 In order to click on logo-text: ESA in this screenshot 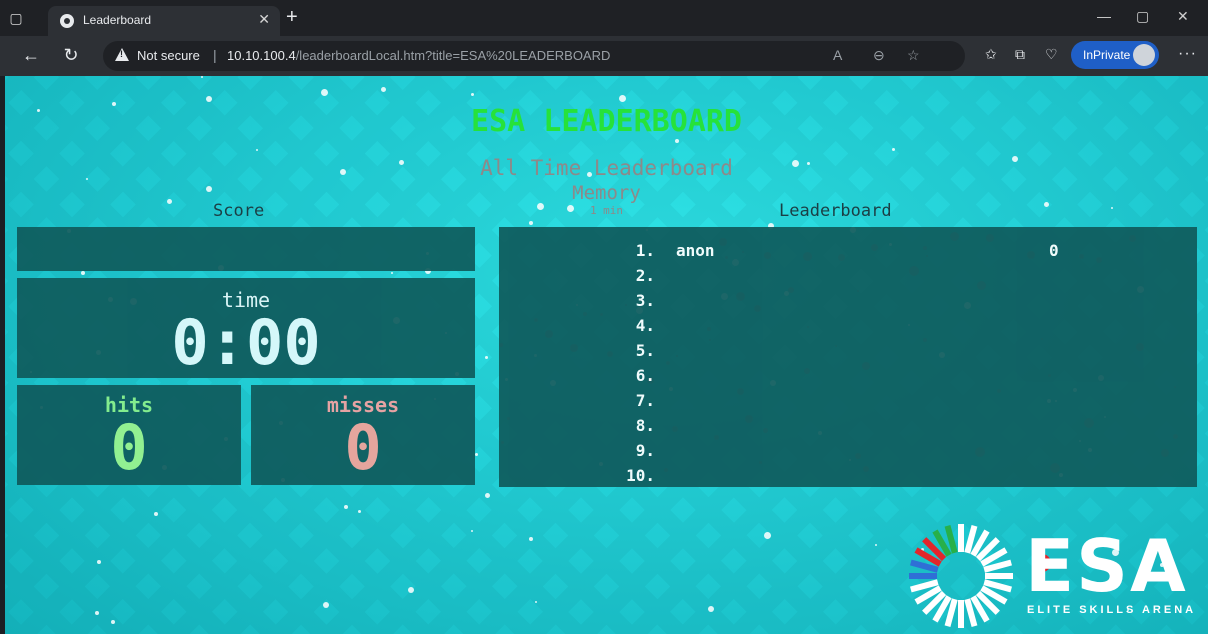, I will do `click(1106, 566)`.